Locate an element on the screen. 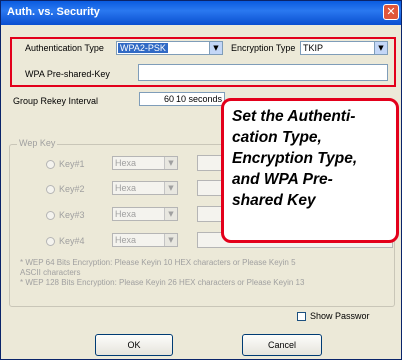 Image resolution: width=402 pixels, height=360 pixels. ok-button: OK is located at coordinates (134, 345).